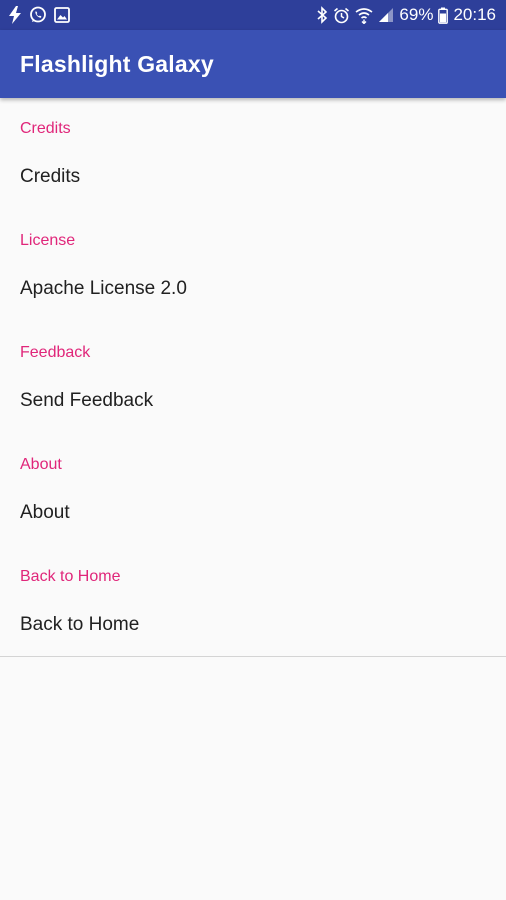 The height and width of the screenshot is (900, 506). Describe the element at coordinates (341, 15) in the screenshot. I see `alarm-icon` at that location.